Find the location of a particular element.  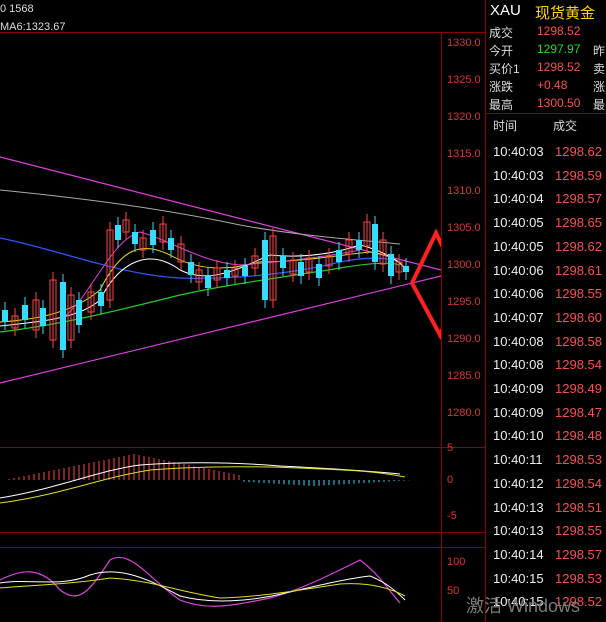

tick-row: 10:40:04 1298.57 is located at coordinates (547, 203).